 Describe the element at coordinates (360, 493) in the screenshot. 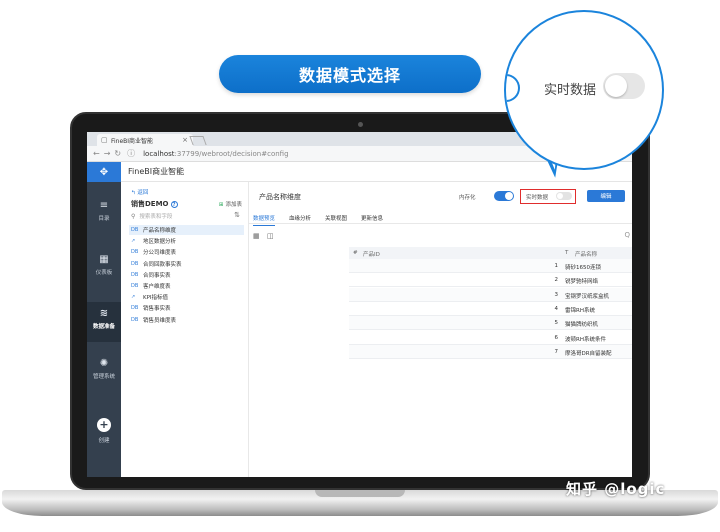

I see `laptop-notch` at that location.